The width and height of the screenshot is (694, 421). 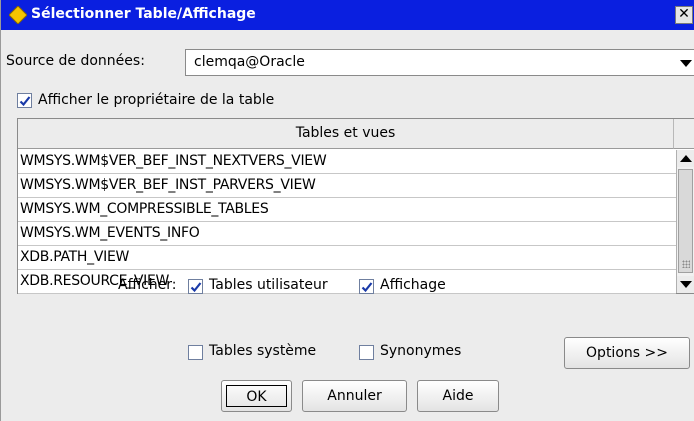 What do you see at coordinates (684, 15) in the screenshot?
I see `close-icon: ✕` at bounding box center [684, 15].